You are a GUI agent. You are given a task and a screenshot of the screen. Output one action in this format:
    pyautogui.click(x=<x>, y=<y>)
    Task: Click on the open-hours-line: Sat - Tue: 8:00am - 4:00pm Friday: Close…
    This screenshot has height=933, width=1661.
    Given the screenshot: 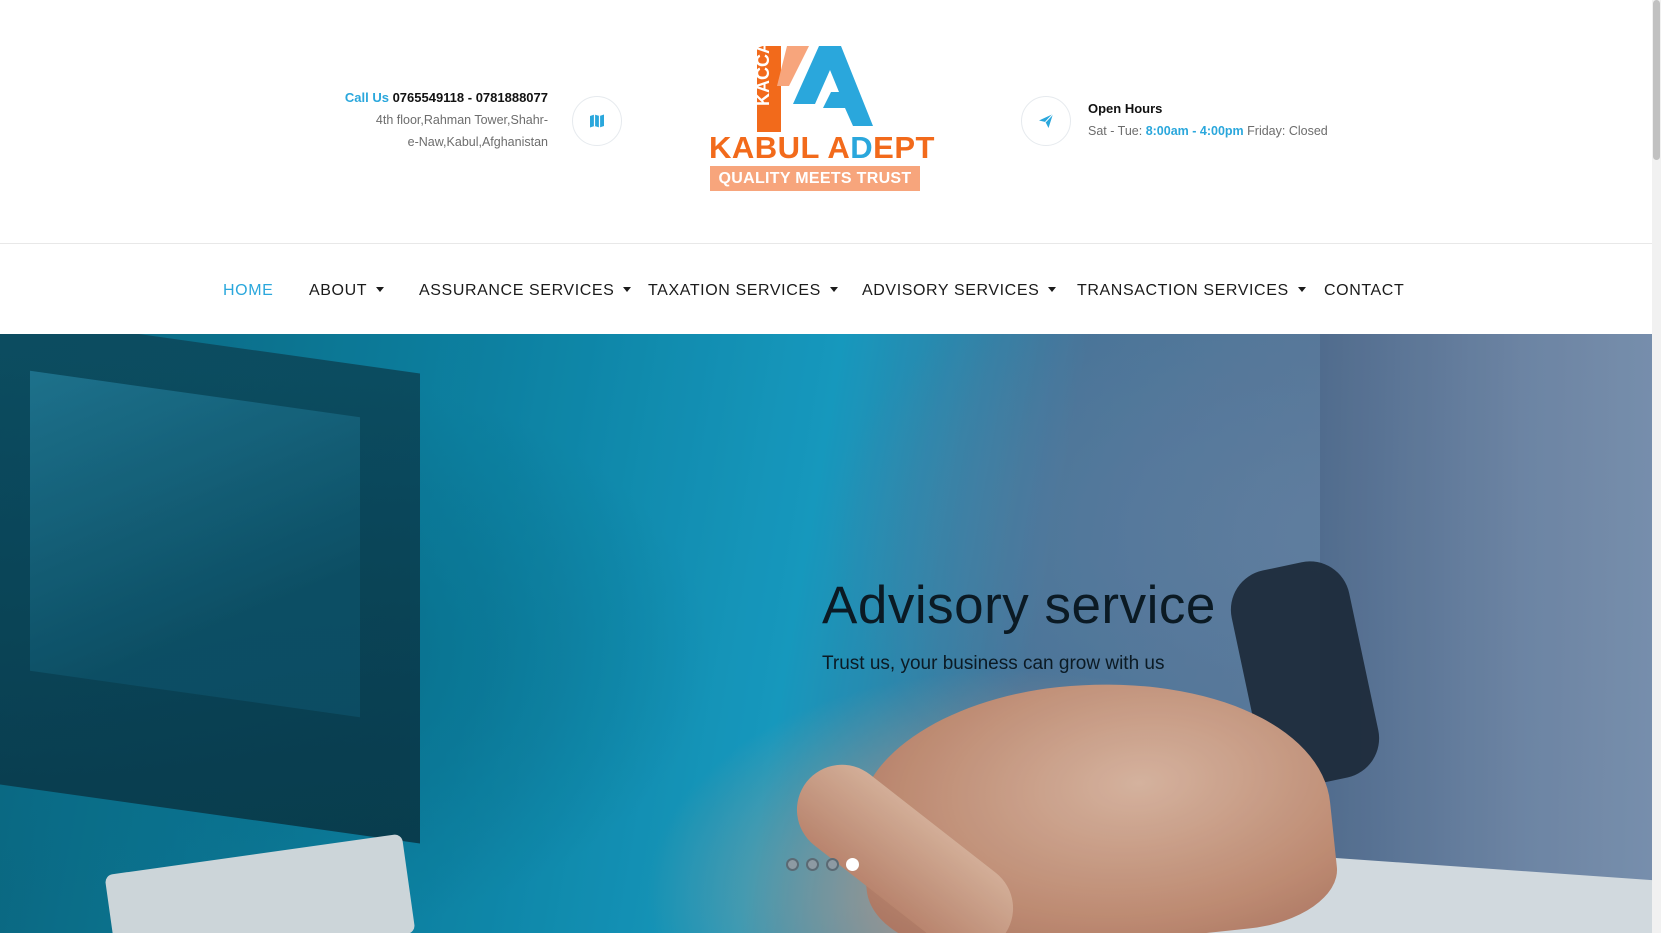 What is the action you would take?
    pyautogui.click(x=1238, y=131)
    